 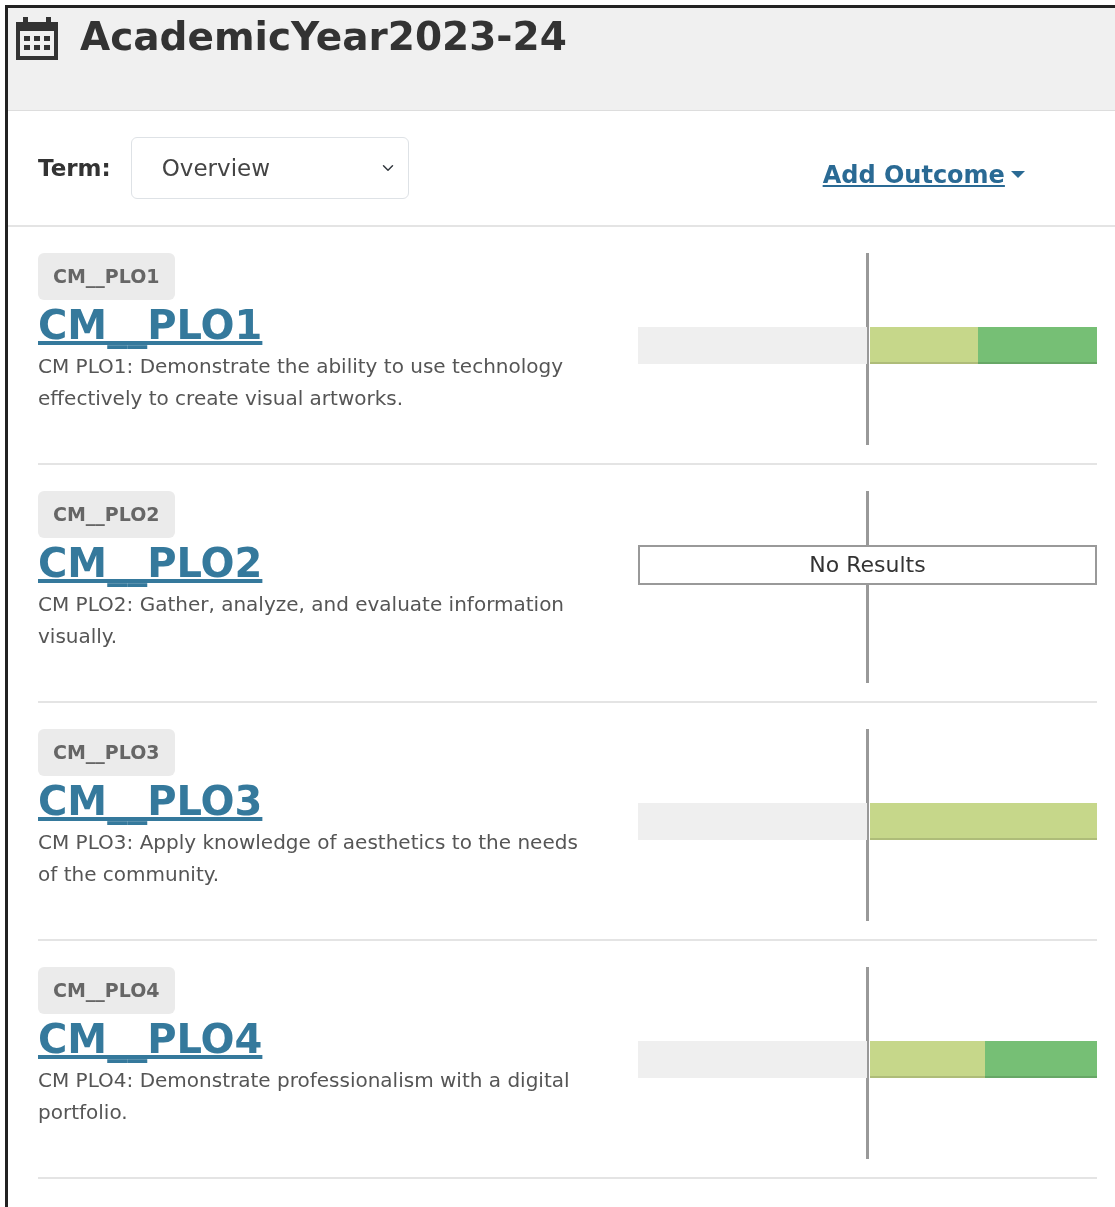 What do you see at coordinates (37, 39) in the screenshot?
I see `calendar-icon` at bounding box center [37, 39].